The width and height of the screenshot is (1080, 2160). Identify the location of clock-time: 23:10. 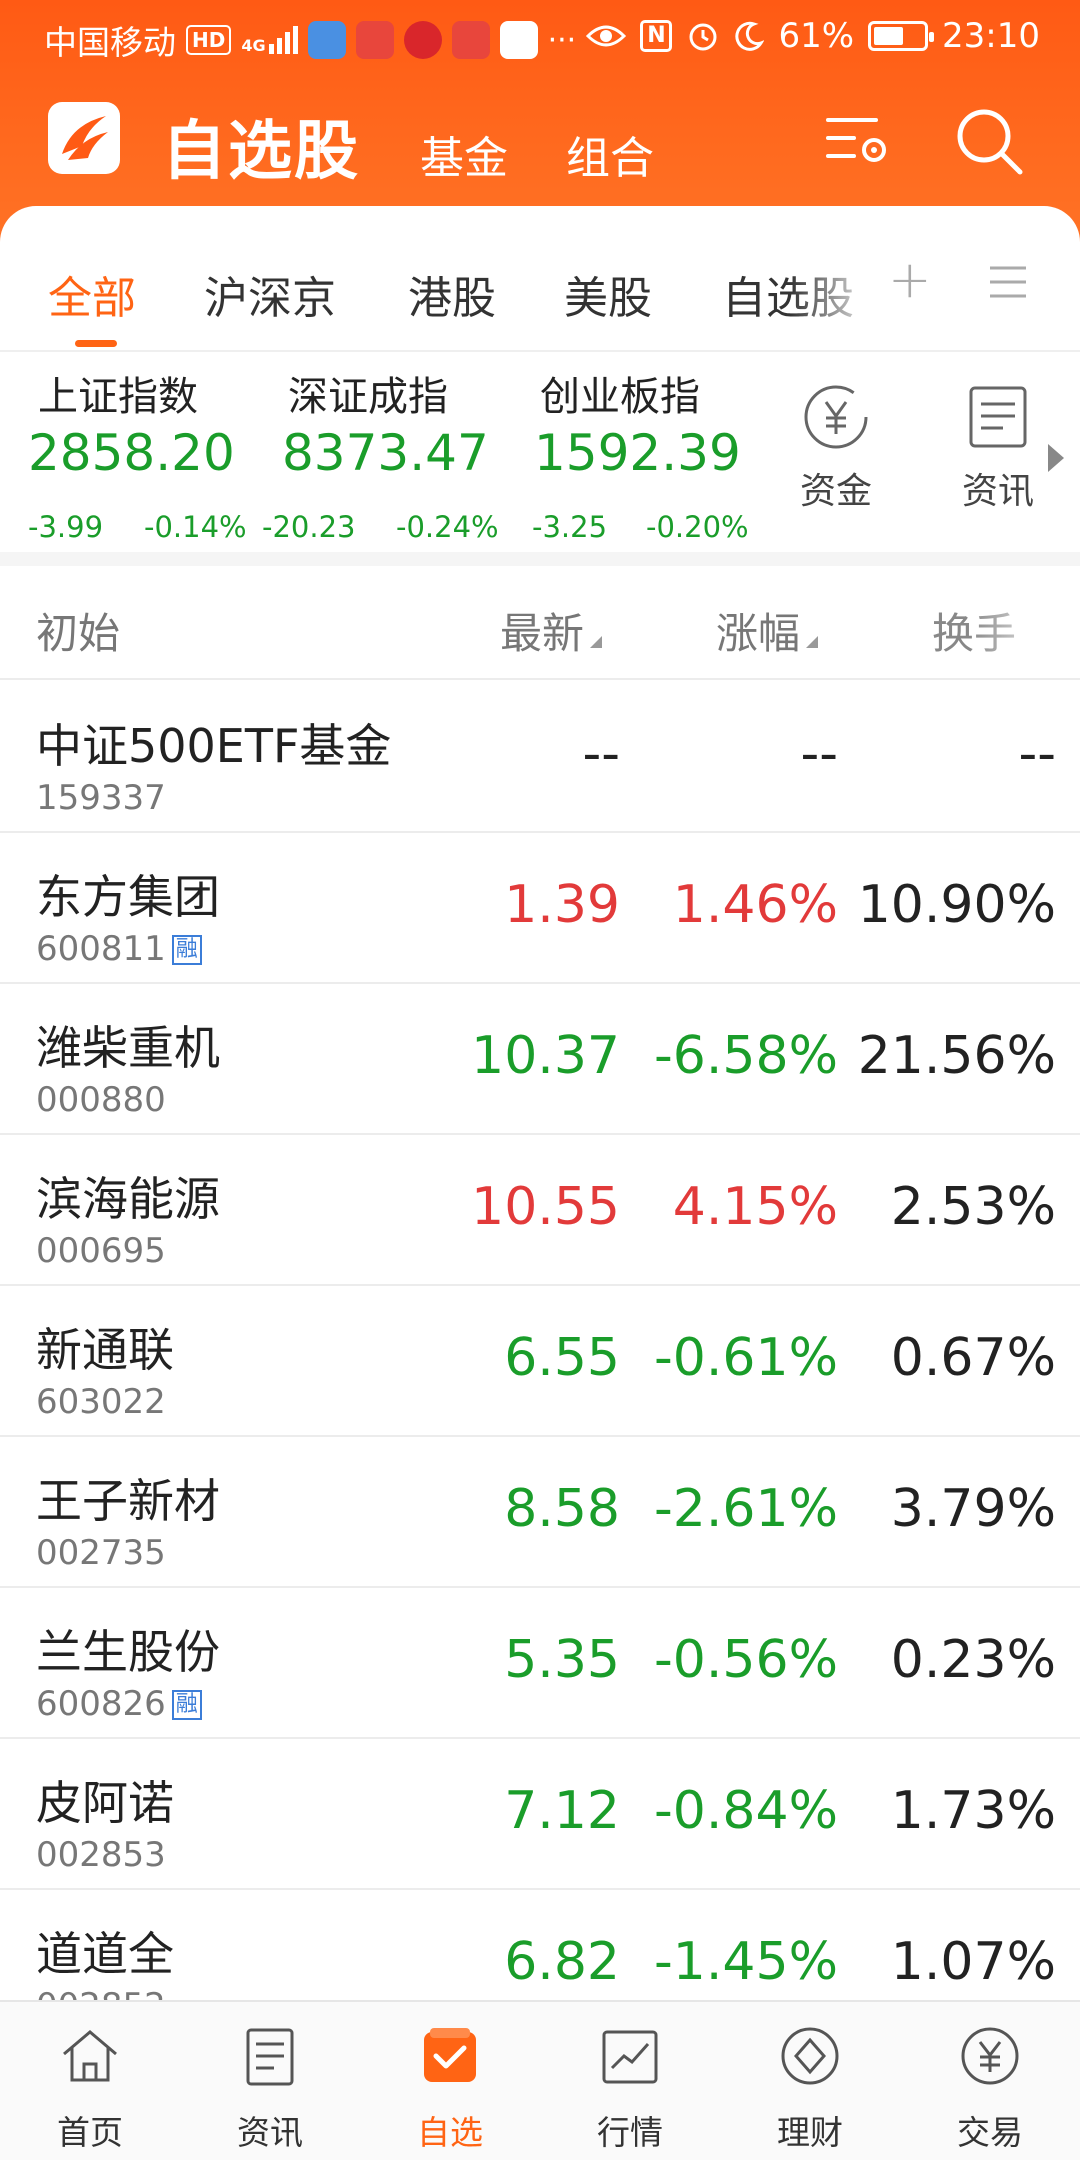
(991, 36).